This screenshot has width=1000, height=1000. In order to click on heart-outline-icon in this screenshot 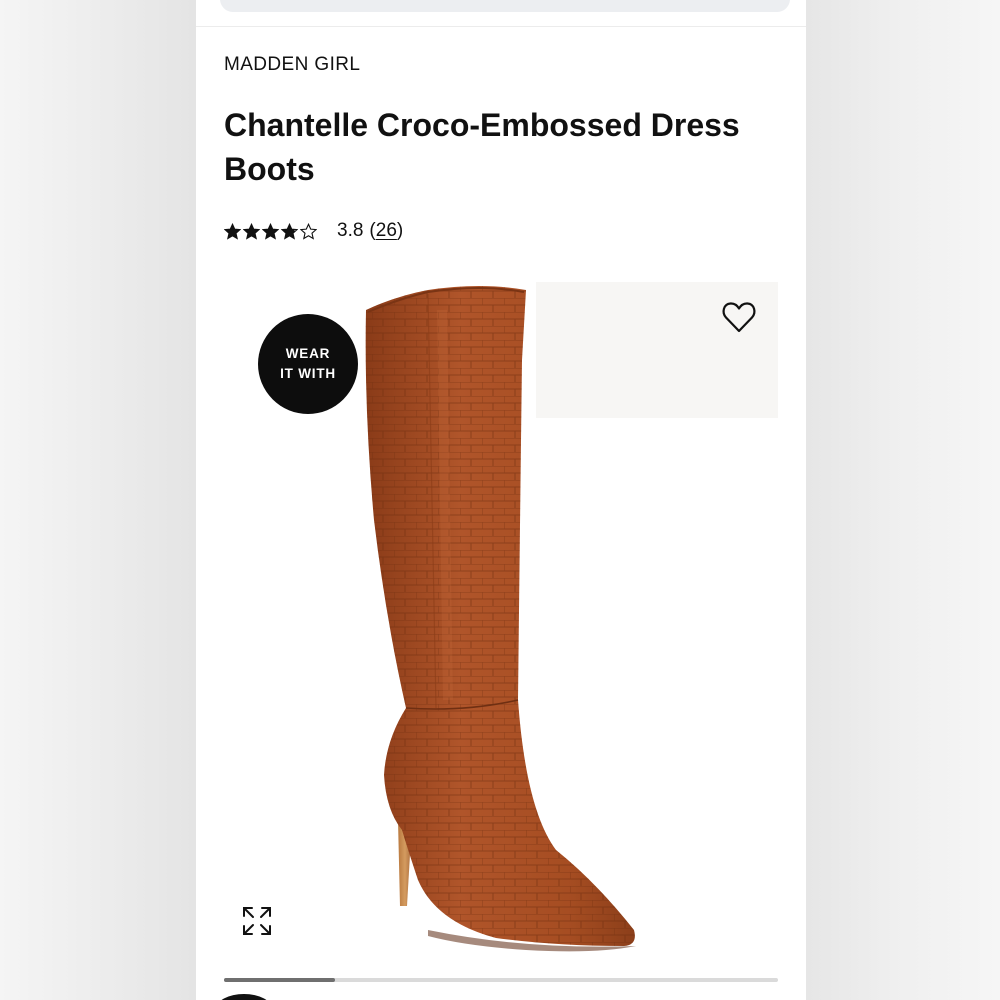, I will do `click(739, 317)`.